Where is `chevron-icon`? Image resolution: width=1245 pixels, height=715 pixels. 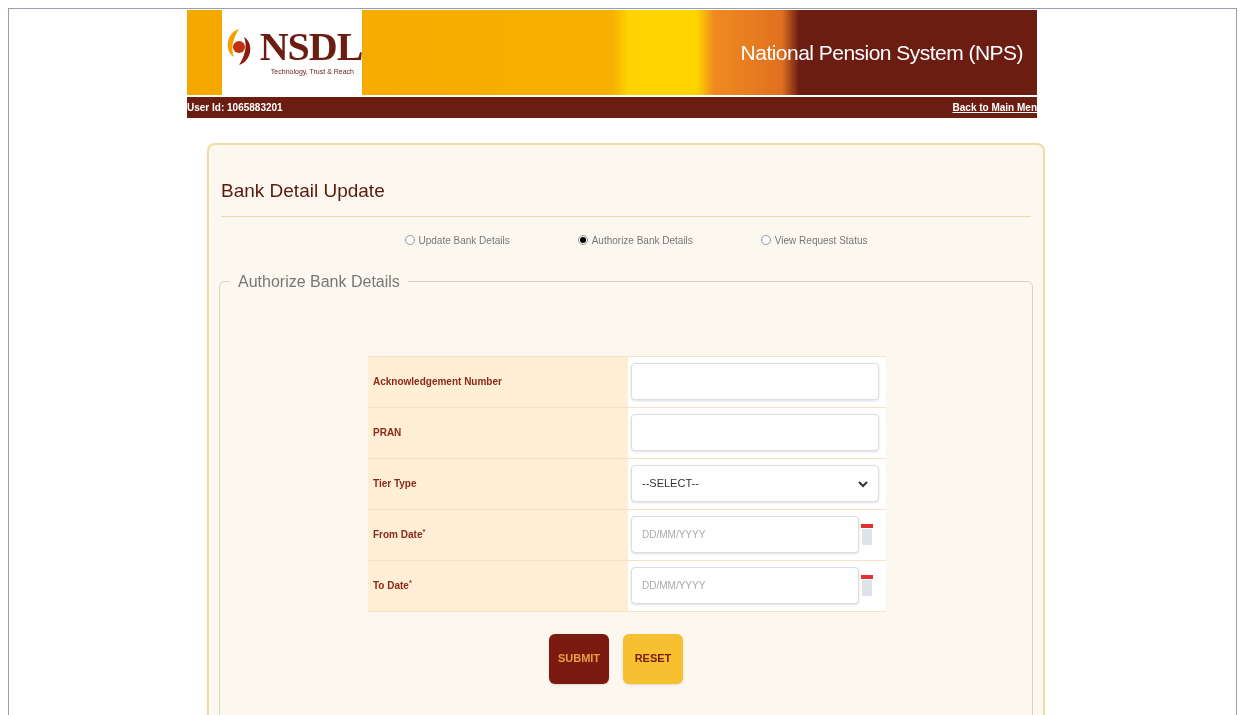 chevron-icon is located at coordinates (863, 483).